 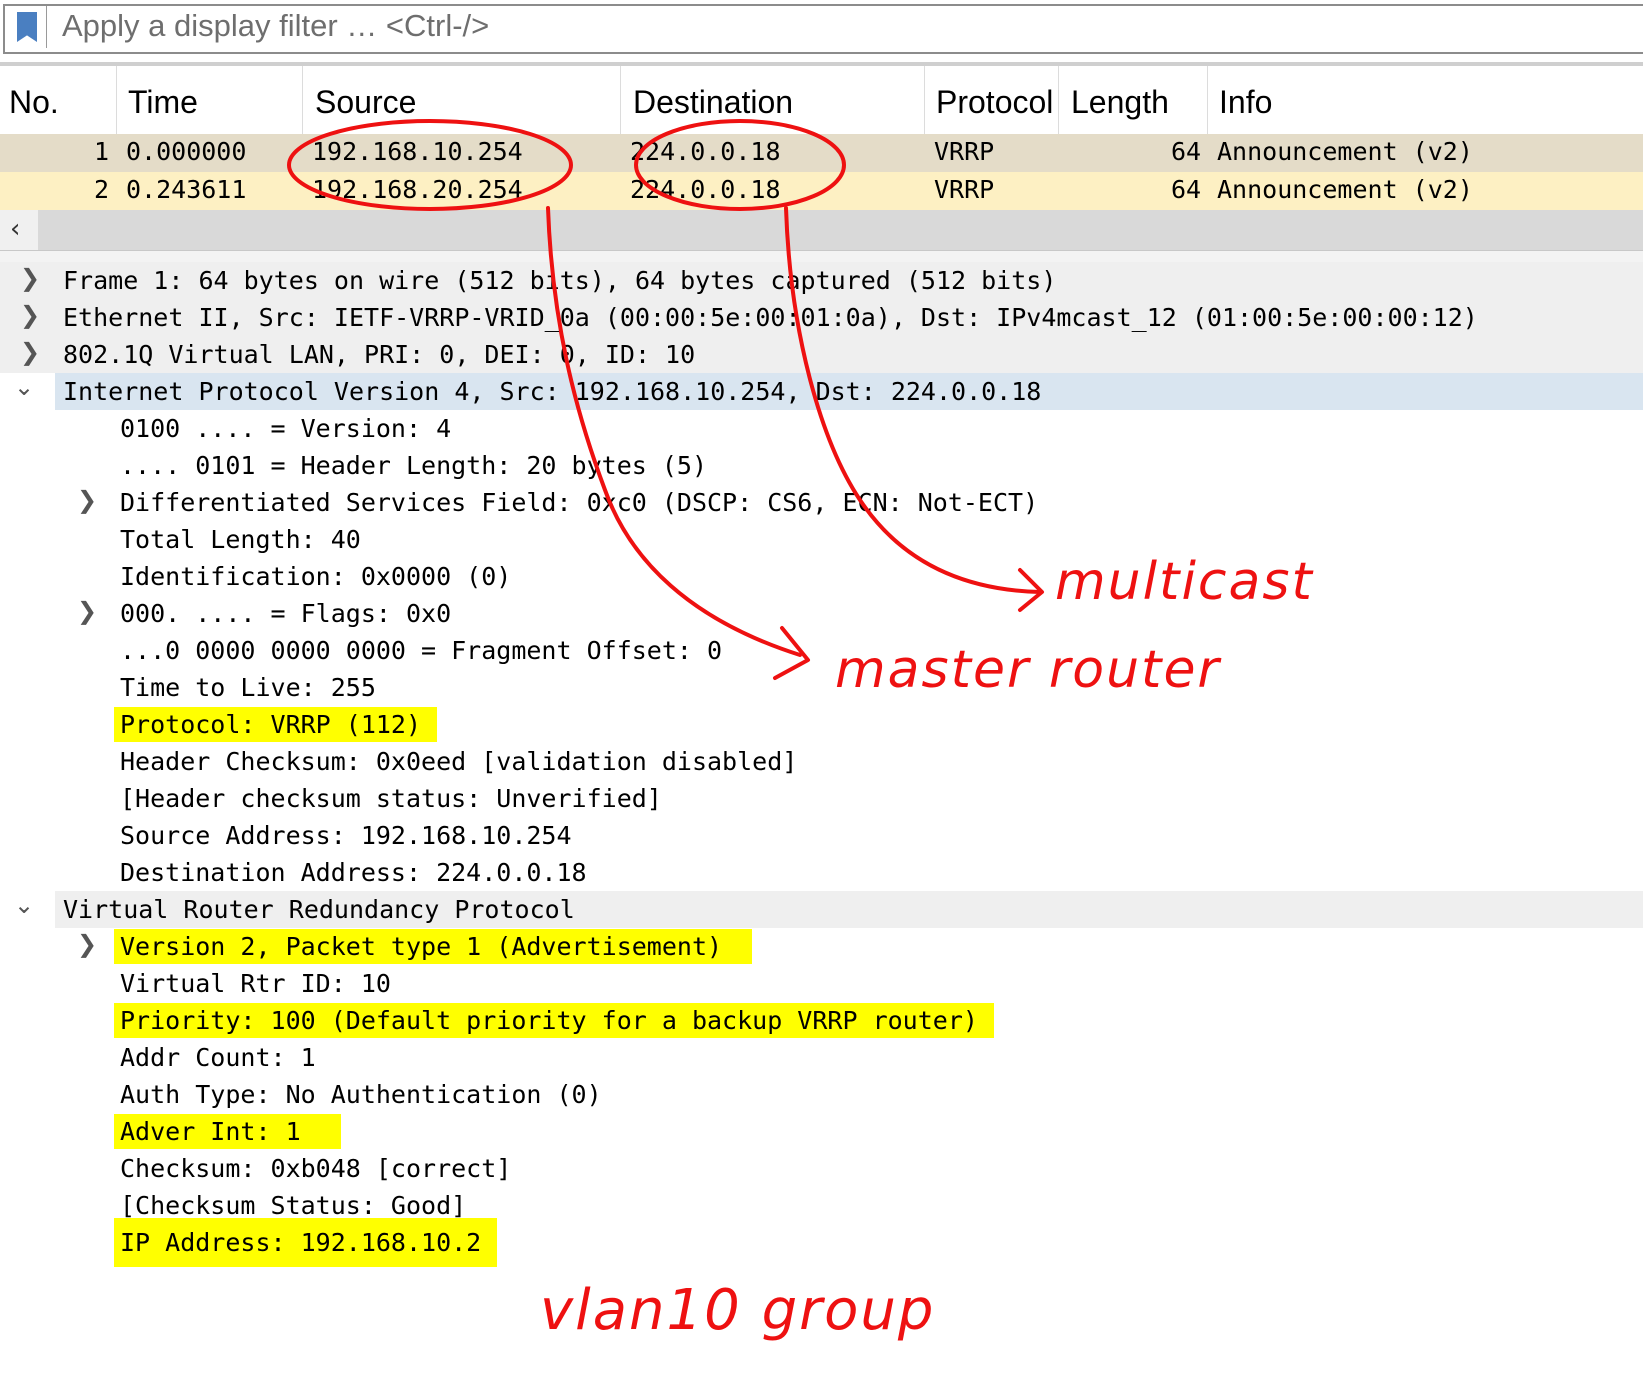 I want to click on tree-item-flags: ❯ 000. .... = Flags: 0x0, so click(x=821, y=613).